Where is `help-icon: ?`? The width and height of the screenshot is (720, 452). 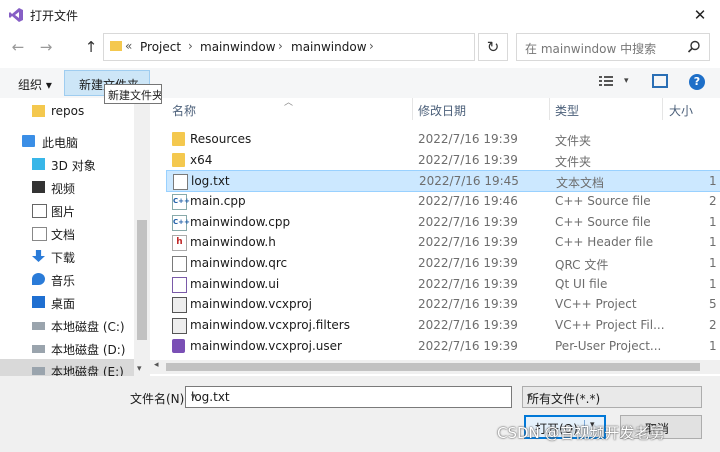 help-icon: ? is located at coordinates (697, 82).